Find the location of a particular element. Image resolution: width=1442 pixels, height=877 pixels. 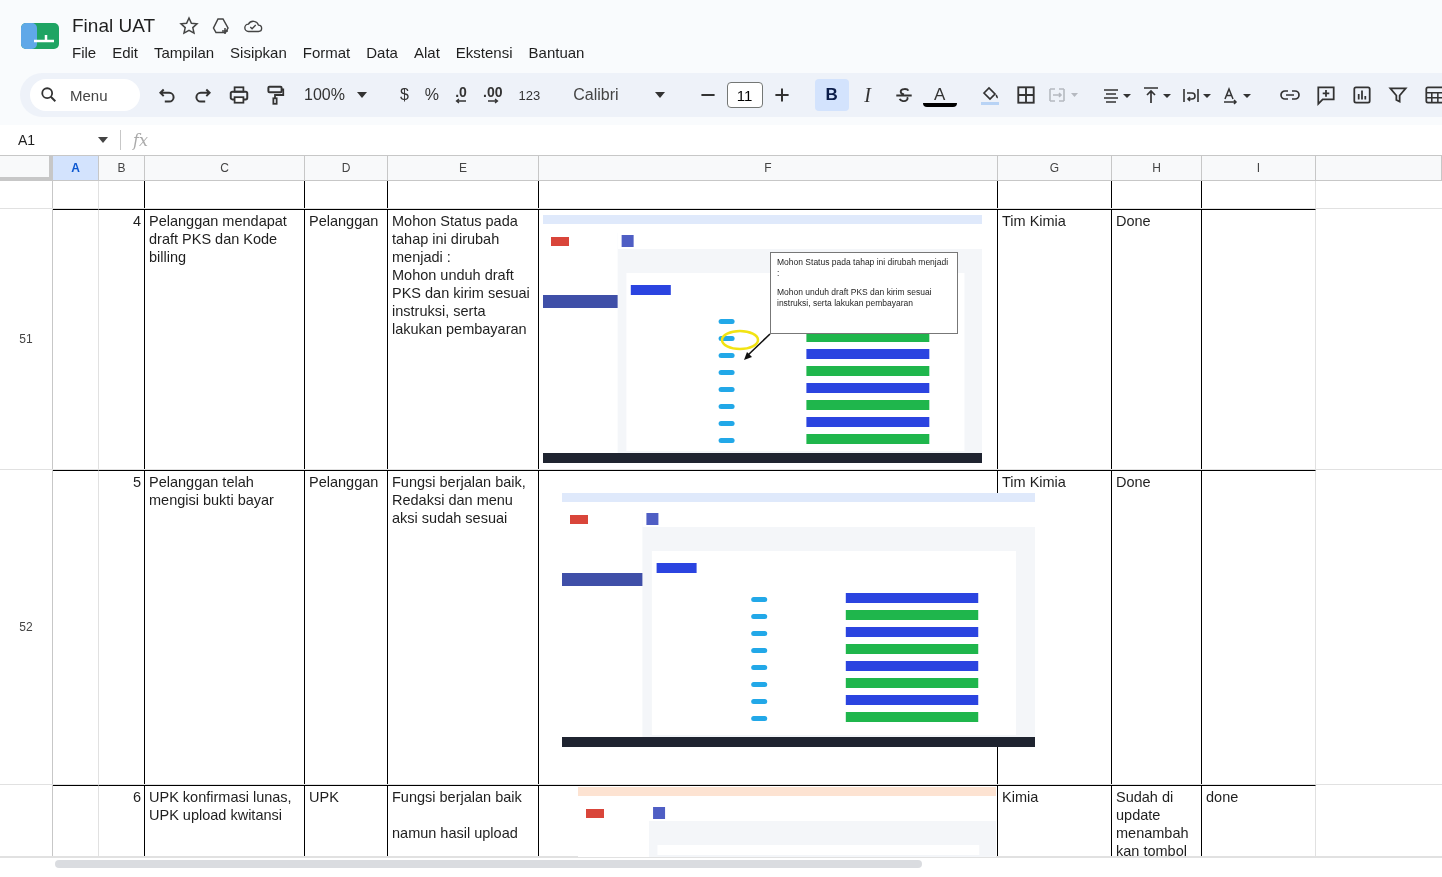

menu-item: Sisipkan is located at coordinates (262, 52).